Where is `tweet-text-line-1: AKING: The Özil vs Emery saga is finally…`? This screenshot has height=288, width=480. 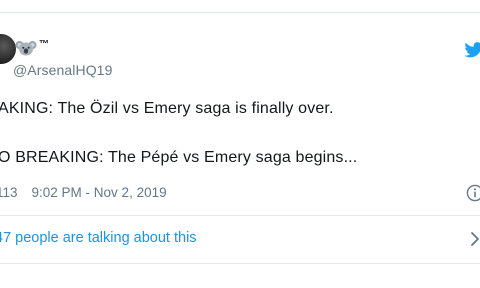 tweet-text-line-1: AKING: The Özil vs Emery saga is finally… is located at coordinates (167, 108).